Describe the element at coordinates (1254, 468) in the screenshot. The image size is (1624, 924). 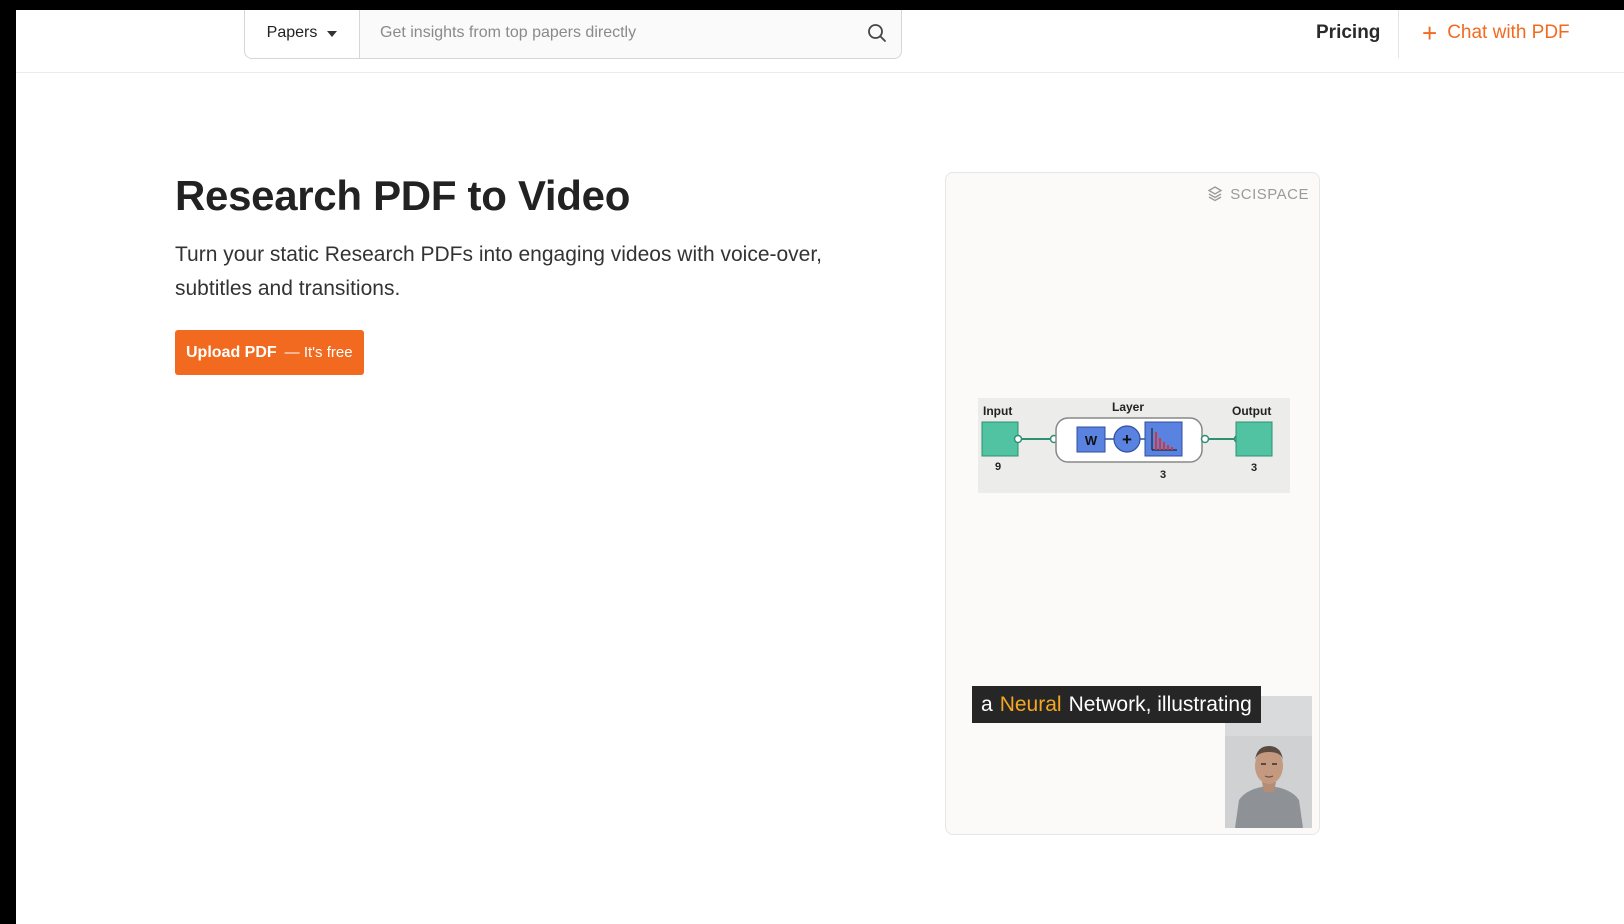
I see `diagram-output-size: 3` at that location.